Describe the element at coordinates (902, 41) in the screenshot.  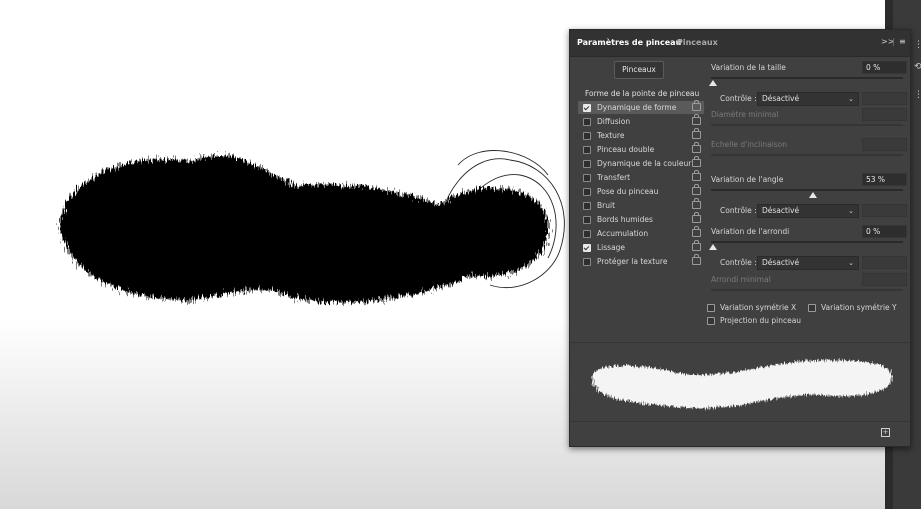
I see `hamburger-menu-icon: ≡` at that location.